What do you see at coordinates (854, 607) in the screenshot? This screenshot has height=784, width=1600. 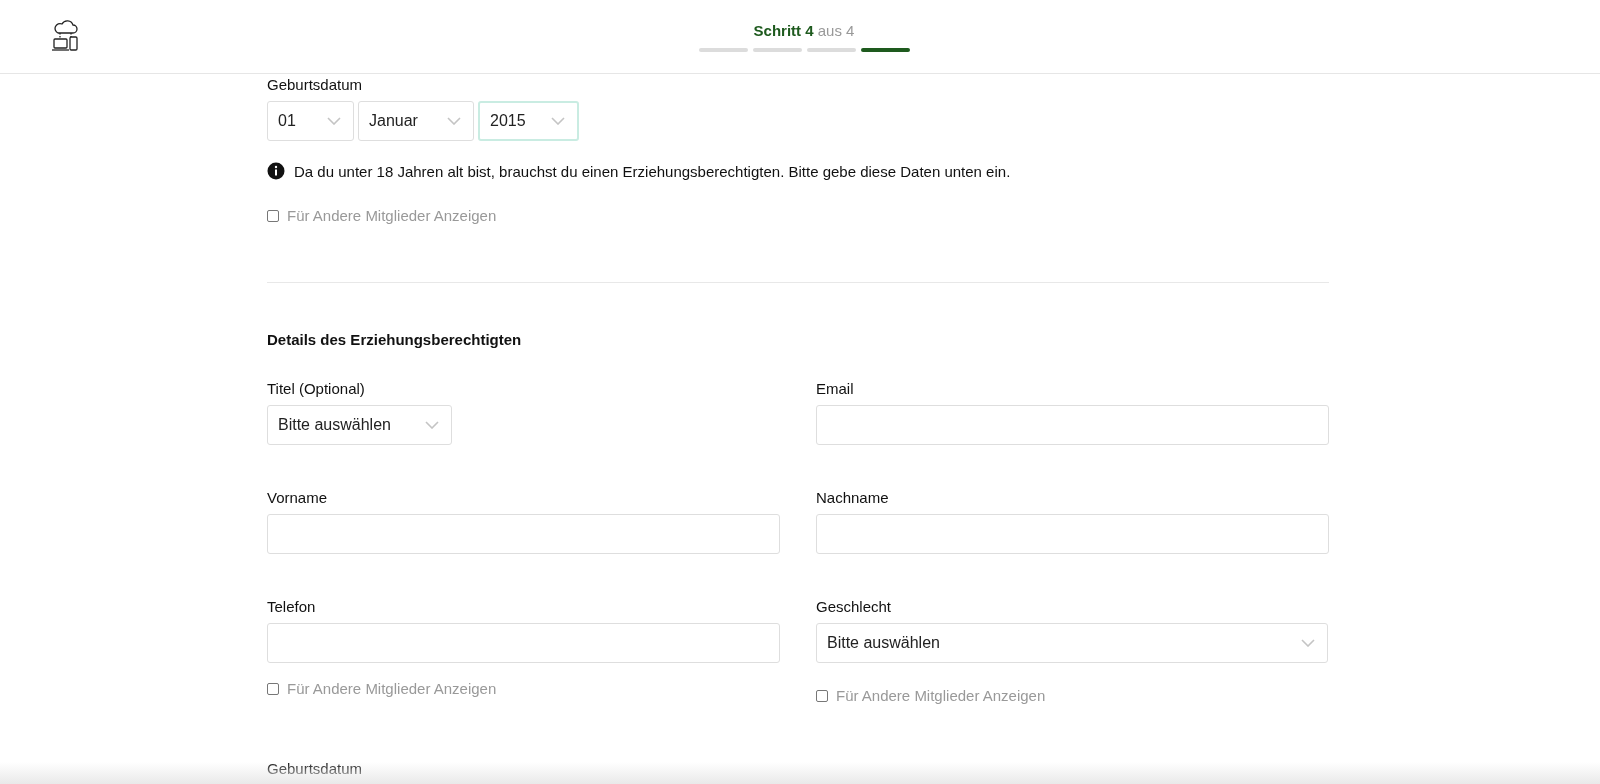 I see `field-label: Geschlecht` at bounding box center [854, 607].